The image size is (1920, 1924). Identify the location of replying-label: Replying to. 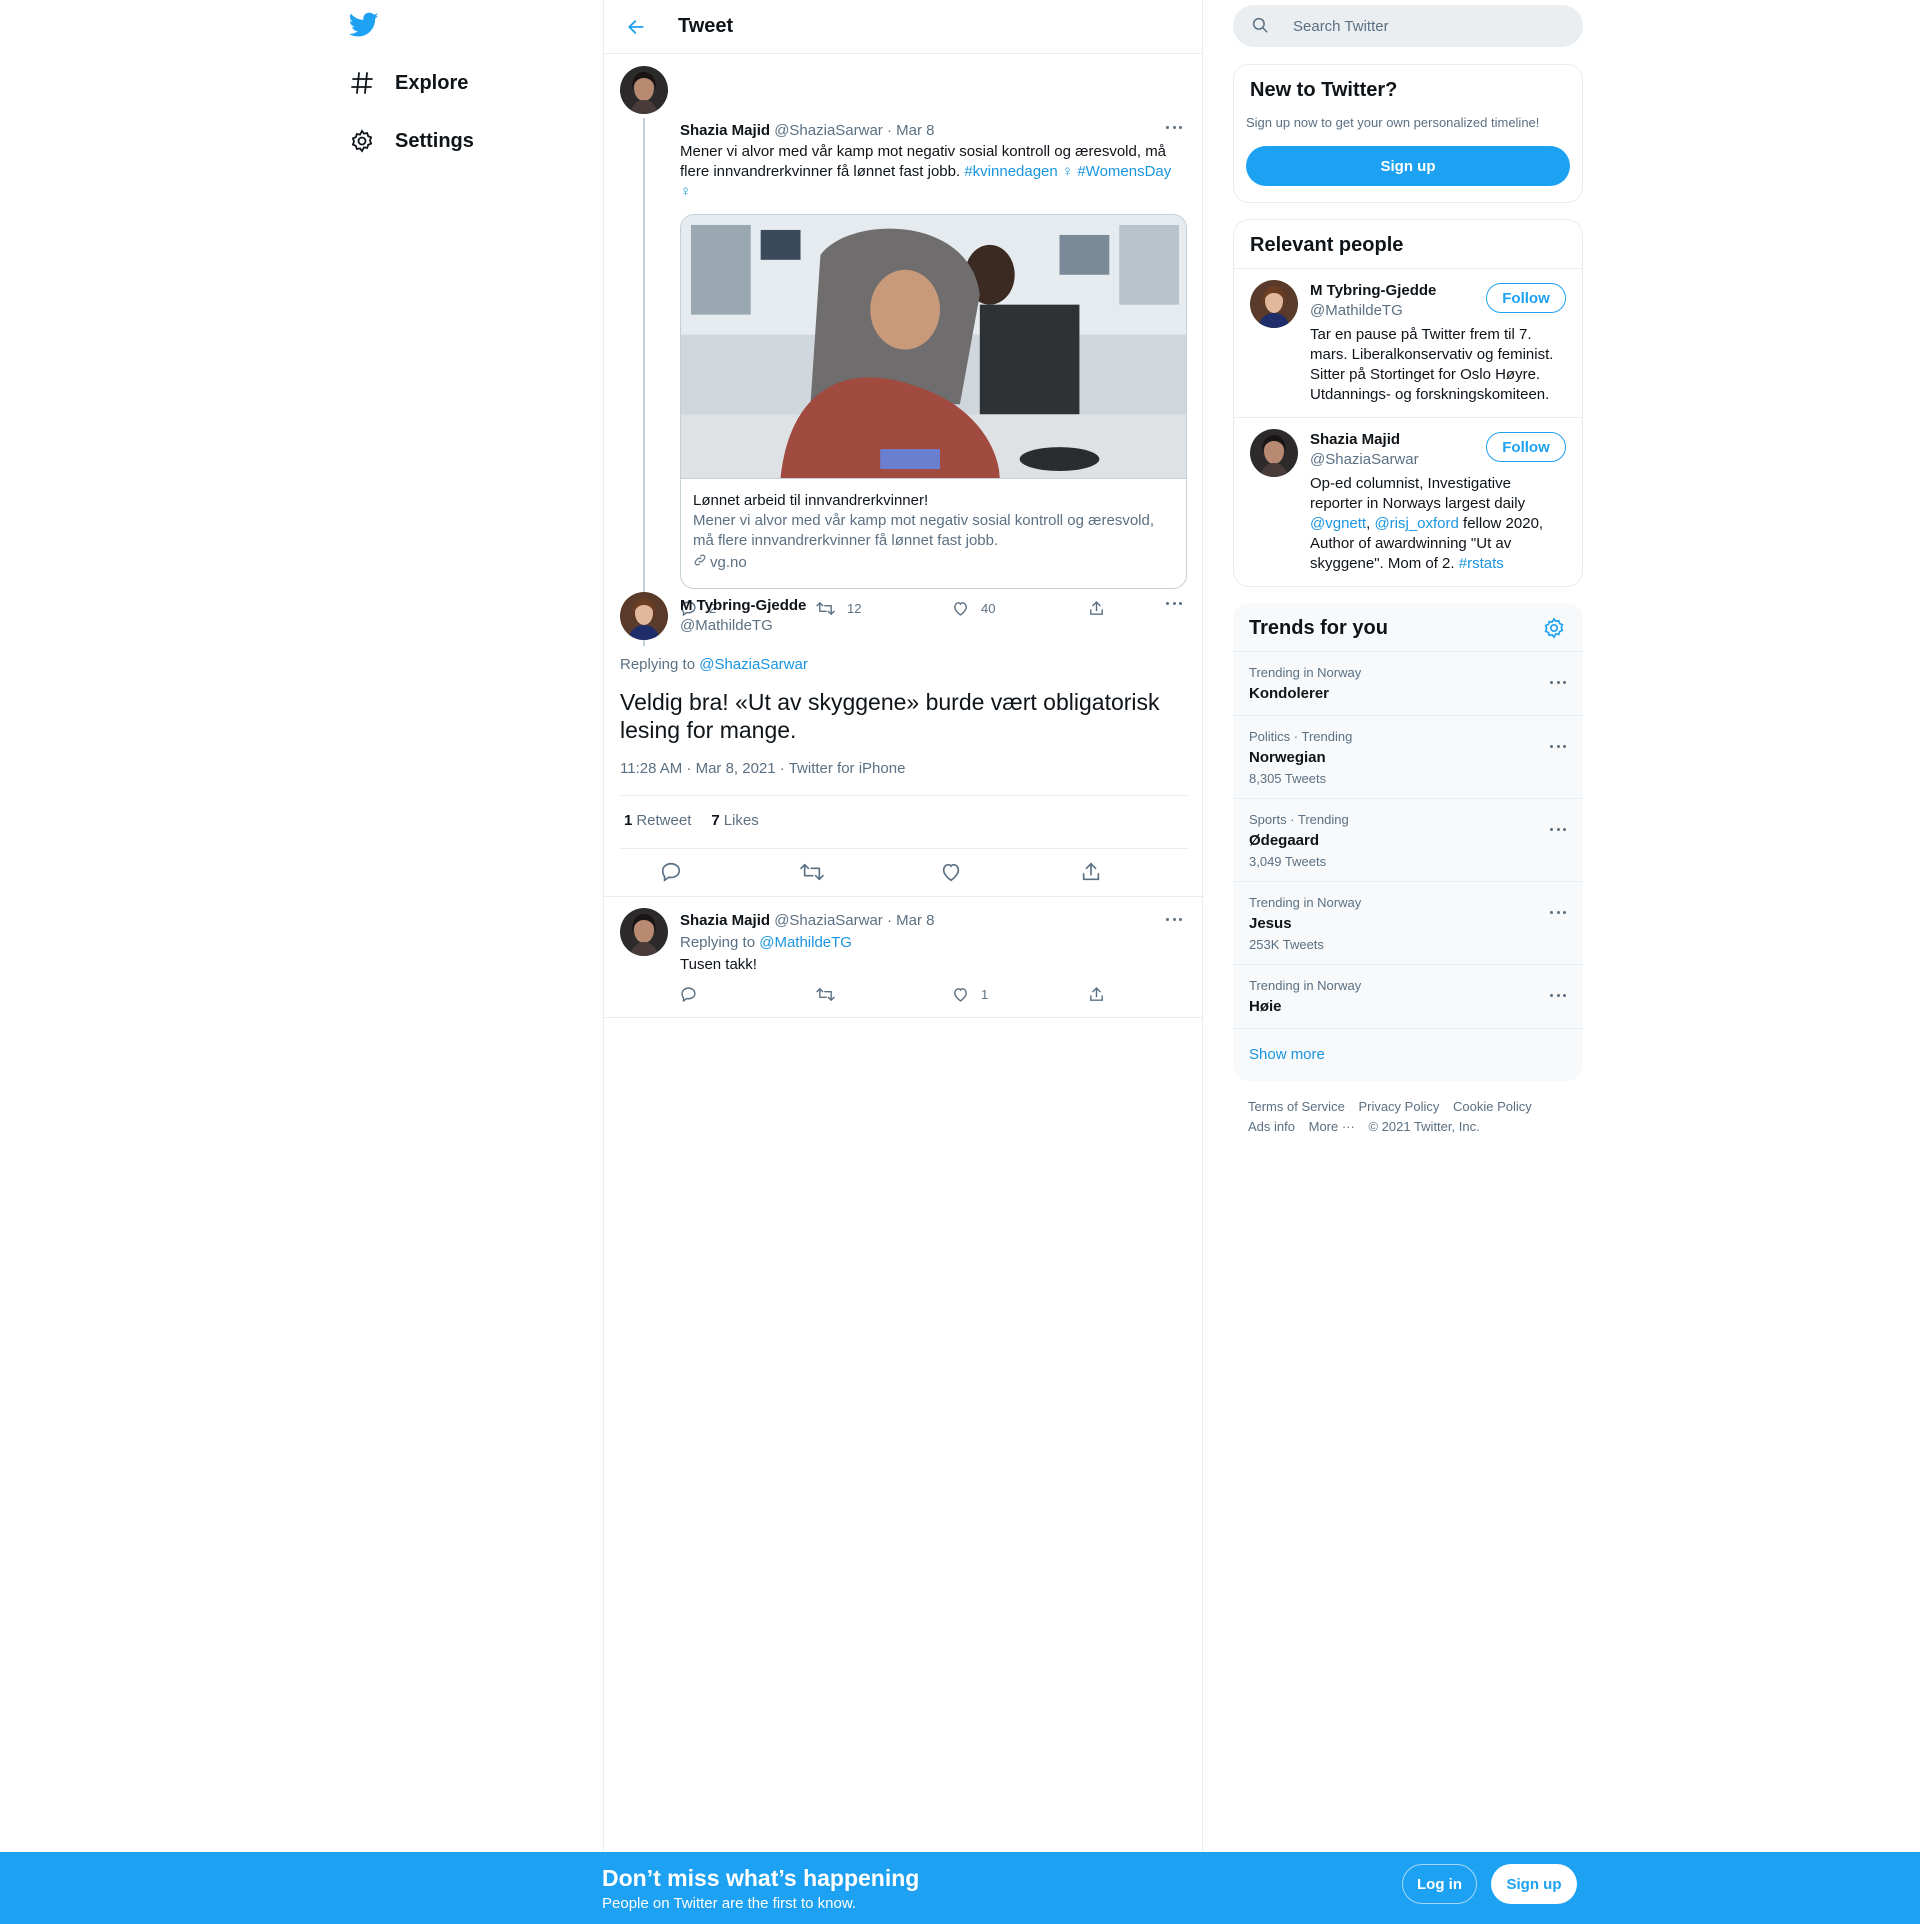
(658, 664).